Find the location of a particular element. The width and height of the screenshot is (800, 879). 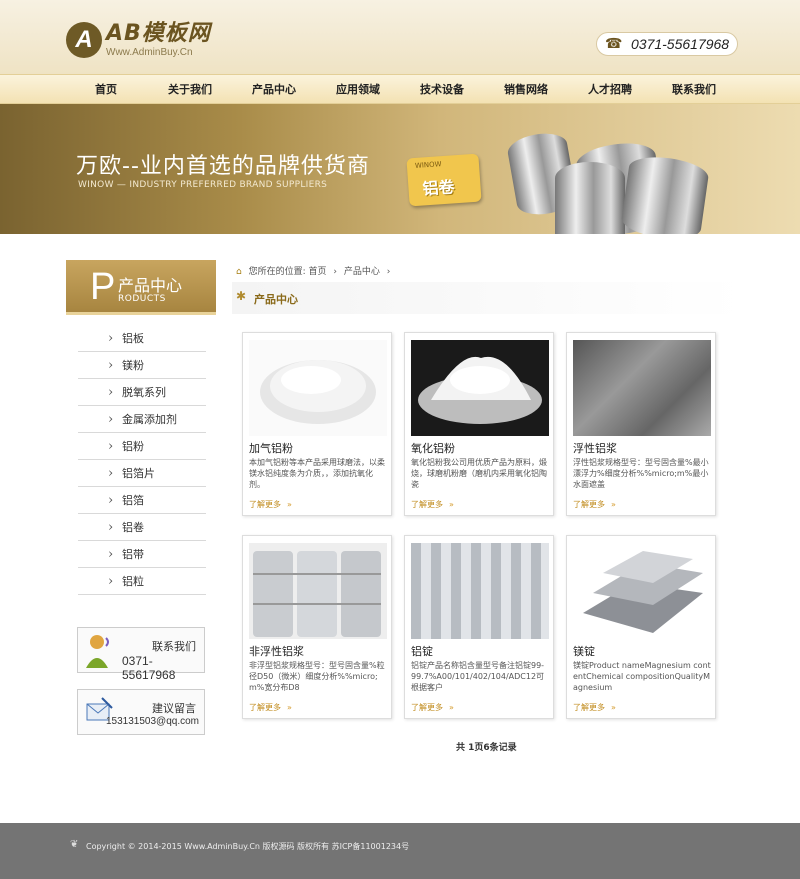

breadcrumb: ⌂ 您所在的位置: 首页 › 产品中心 › is located at coordinates (315, 270).